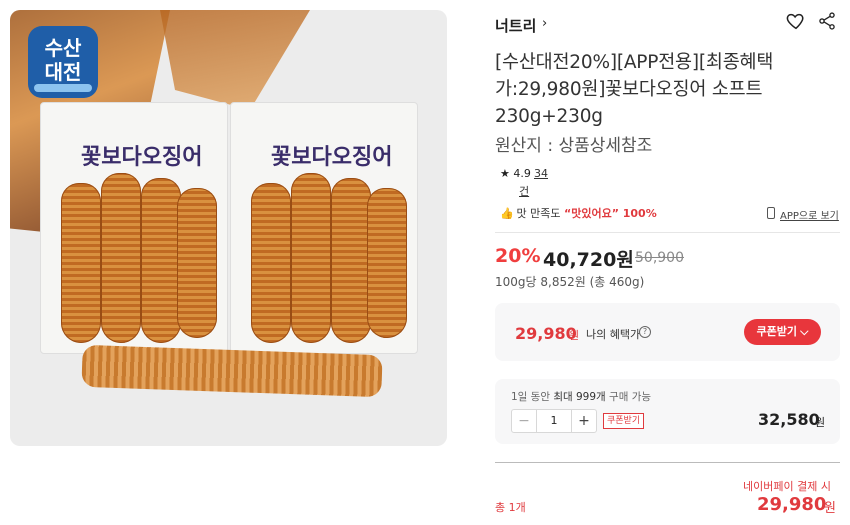 The height and width of the screenshot is (525, 850). What do you see at coordinates (63, 48) in the screenshot?
I see `badge-line-1: 수산` at bounding box center [63, 48].